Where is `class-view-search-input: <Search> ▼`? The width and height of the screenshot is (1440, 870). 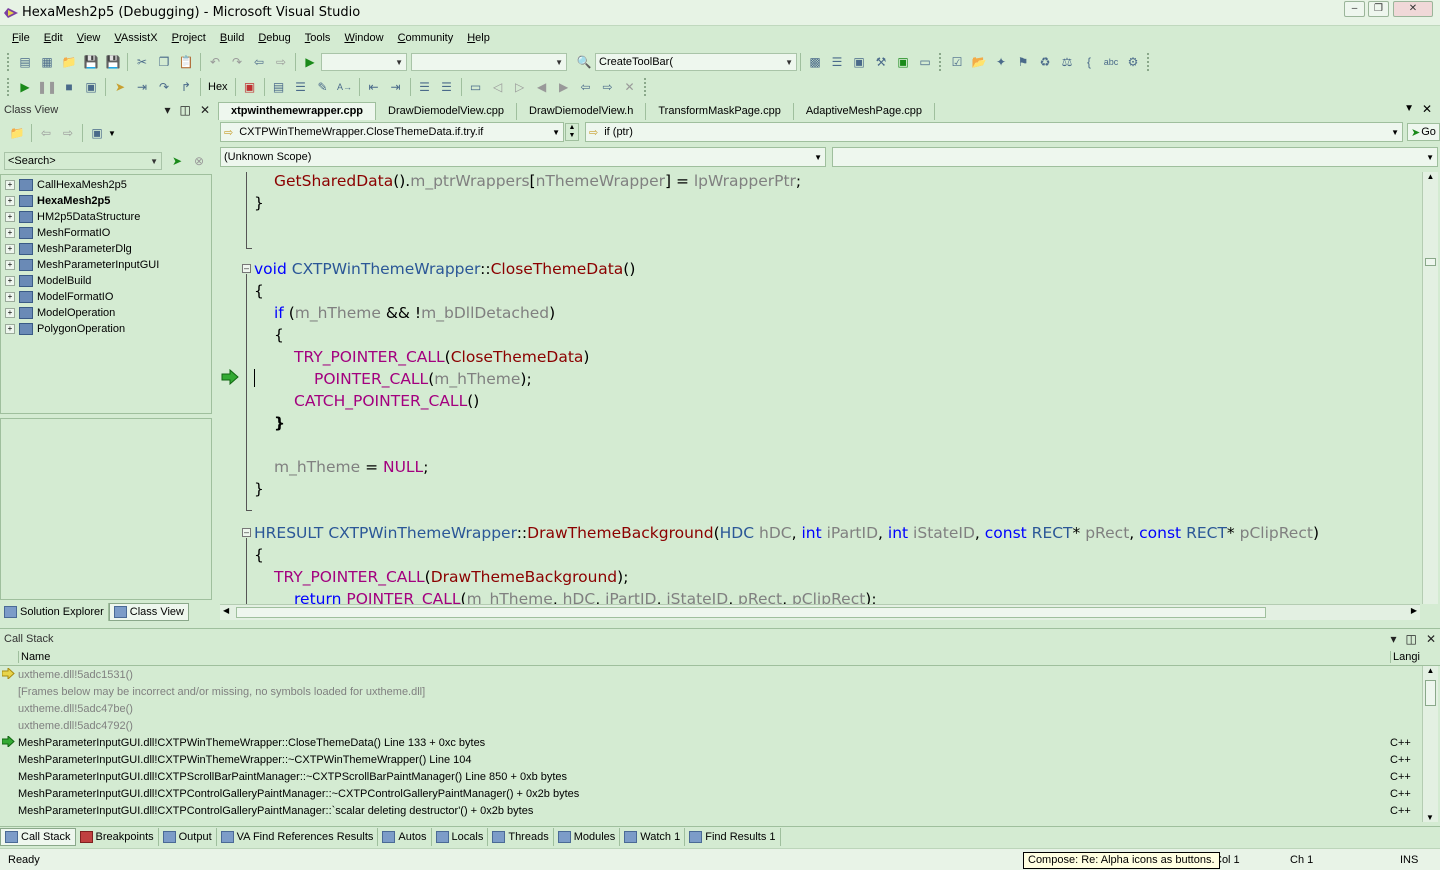 class-view-search-input: <Search> ▼ is located at coordinates (83, 161).